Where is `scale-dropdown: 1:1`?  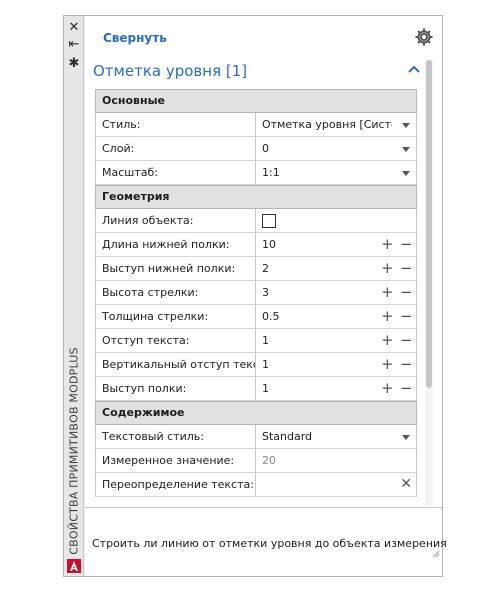 scale-dropdown: 1:1 is located at coordinates (336, 172).